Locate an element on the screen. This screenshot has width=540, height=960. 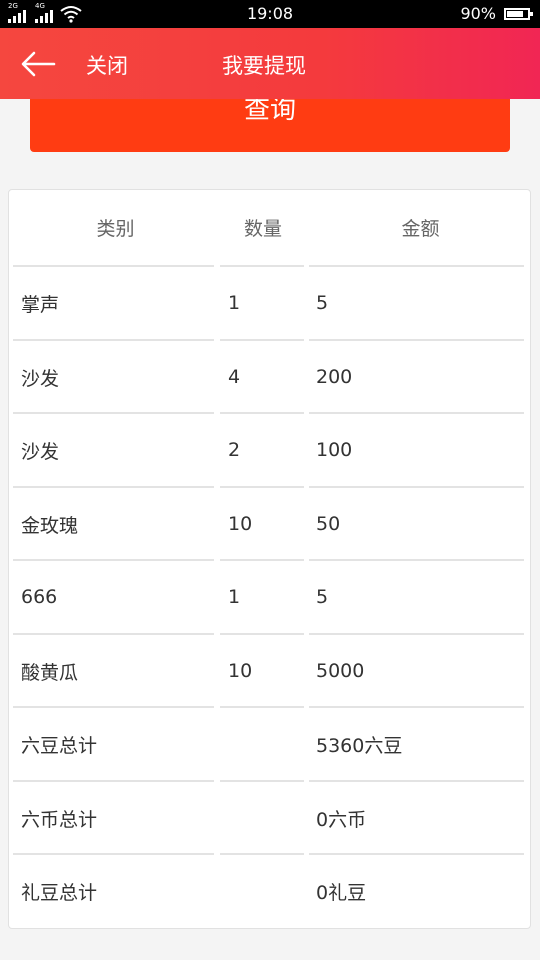
battery-fill is located at coordinates (515, 13).